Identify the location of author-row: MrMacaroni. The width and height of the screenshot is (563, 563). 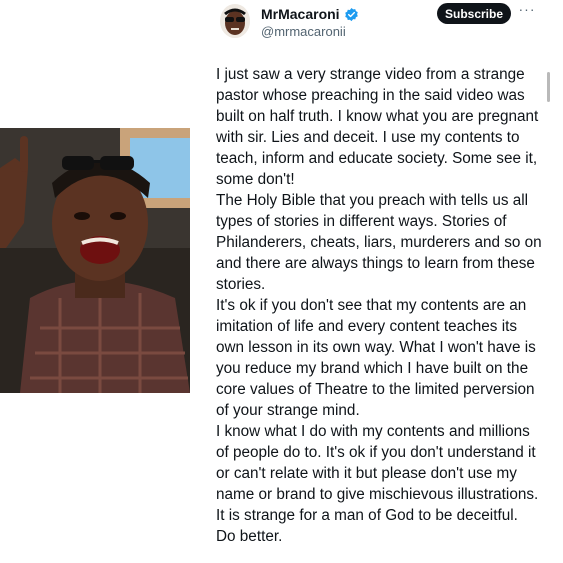
(310, 14).